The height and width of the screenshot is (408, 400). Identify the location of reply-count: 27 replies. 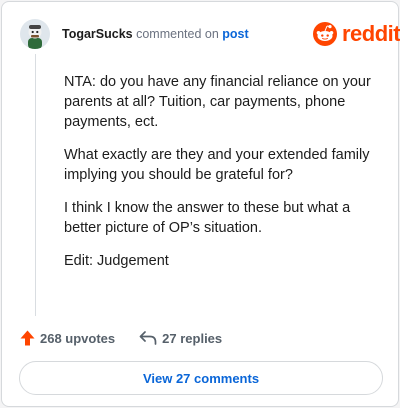
(192, 338).